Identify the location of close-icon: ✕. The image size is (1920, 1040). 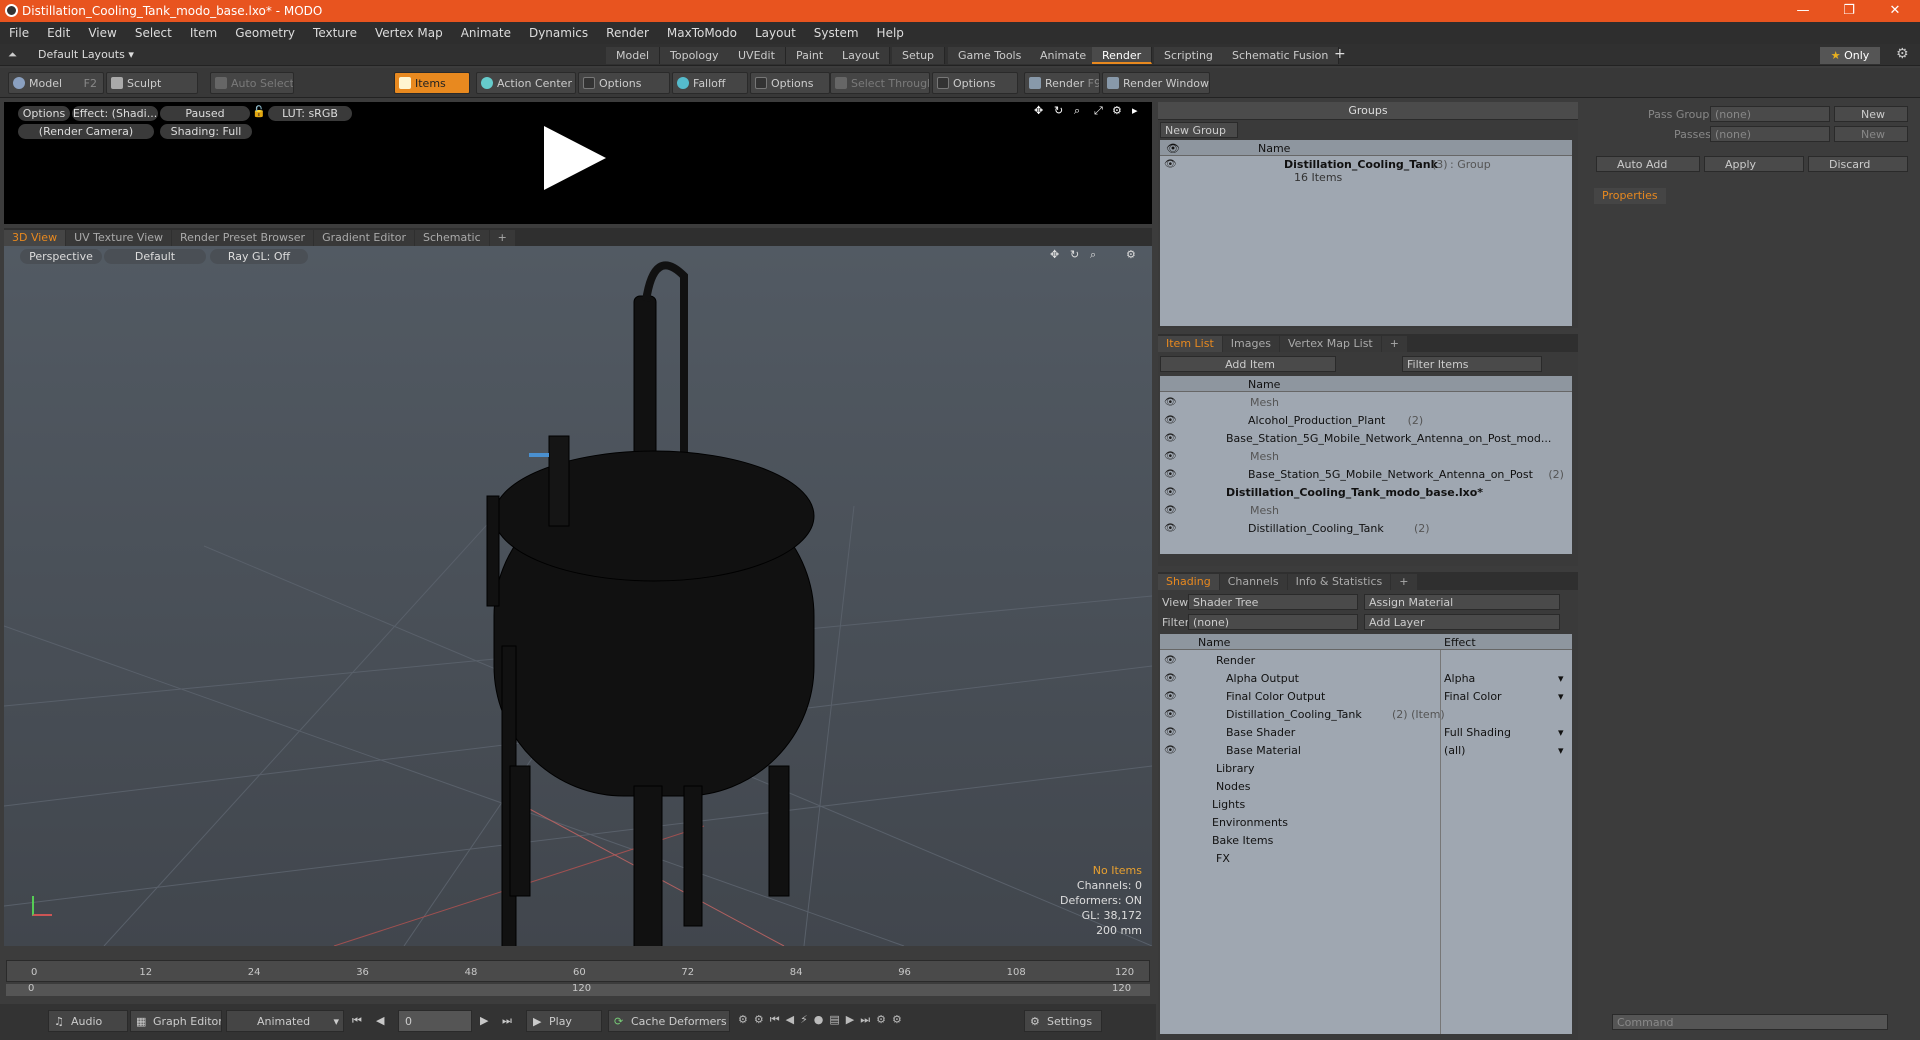
(1895, 11).